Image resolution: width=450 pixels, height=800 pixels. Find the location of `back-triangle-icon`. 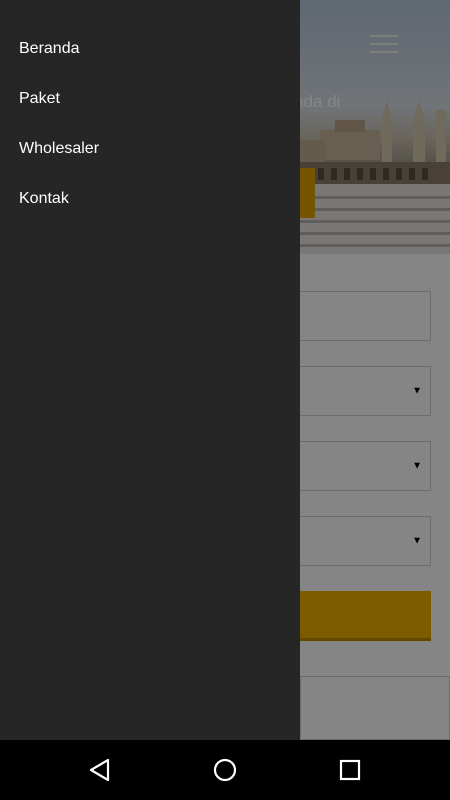

back-triangle-icon is located at coordinates (100, 770).